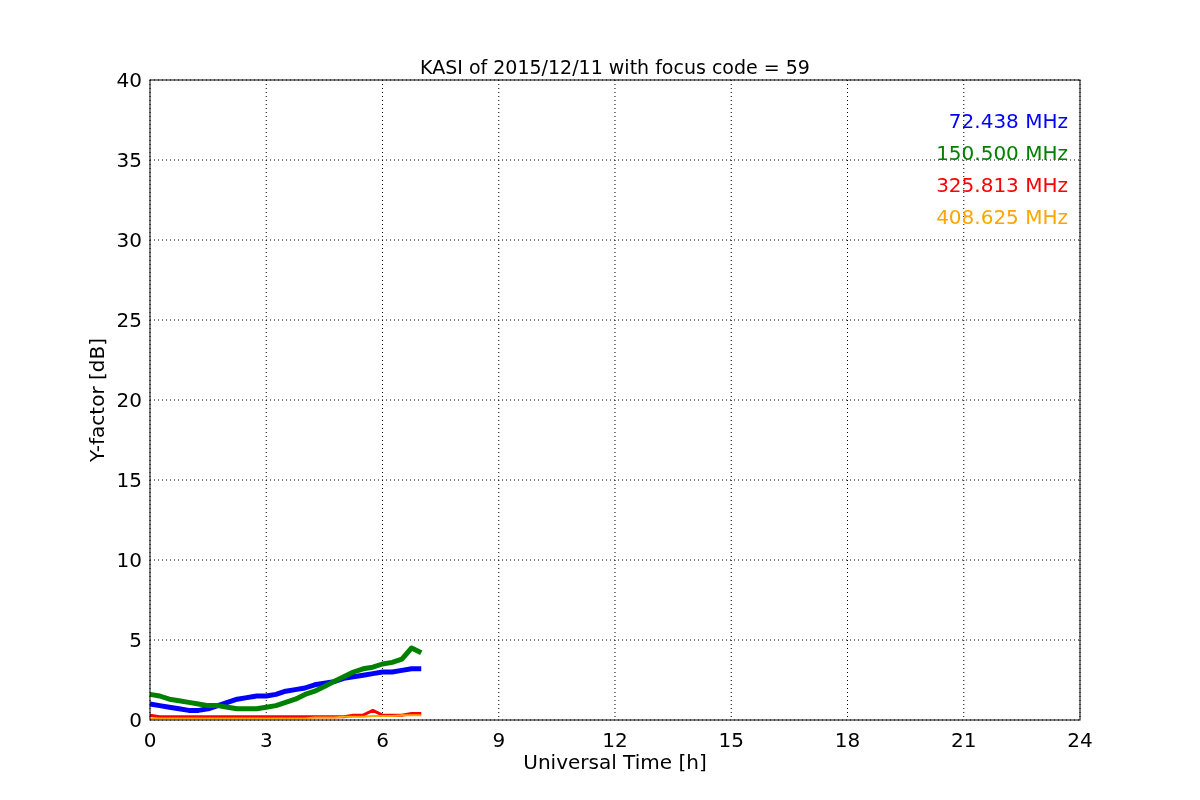  What do you see at coordinates (615, 762) in the screenshot?
I see `x-axis-label: Universal Time [h]` at bounding box center [615, 762].